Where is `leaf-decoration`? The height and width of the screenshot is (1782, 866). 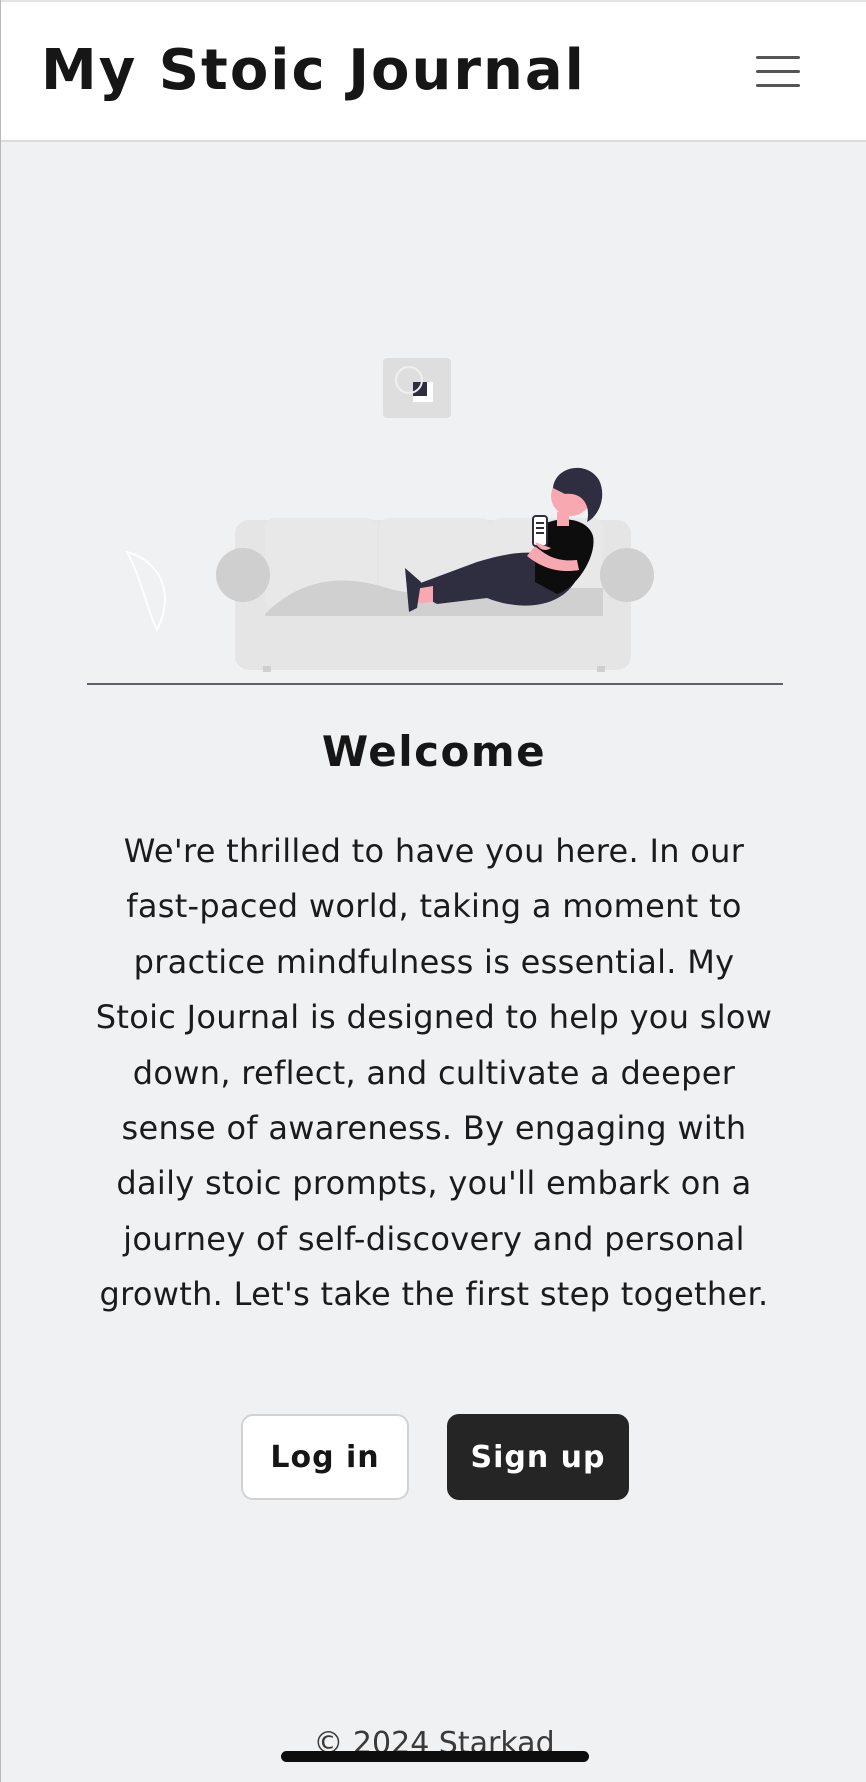
leaf-decoration is located at coordinates (146, 591).